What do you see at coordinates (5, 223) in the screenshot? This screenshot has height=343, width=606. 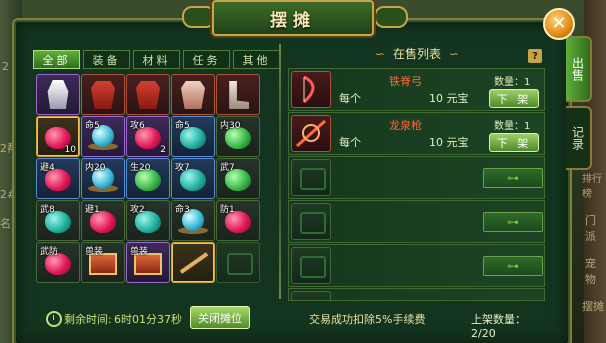 I see `background-text: 名` at bounding box center [5, 223].